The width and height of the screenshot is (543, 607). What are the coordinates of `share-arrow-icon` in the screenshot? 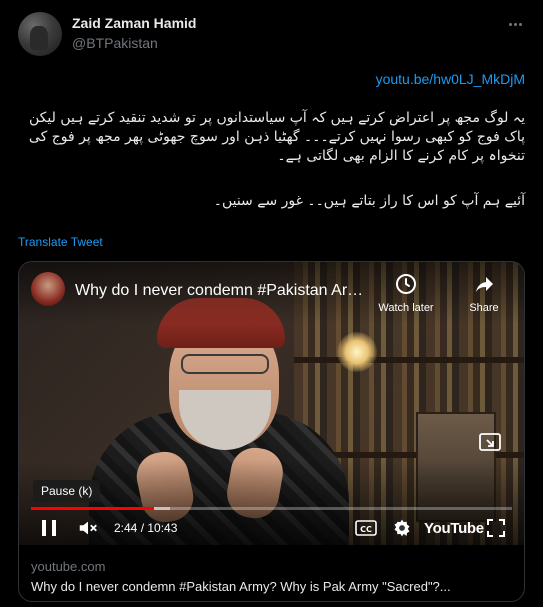 It's located at (484, 284).